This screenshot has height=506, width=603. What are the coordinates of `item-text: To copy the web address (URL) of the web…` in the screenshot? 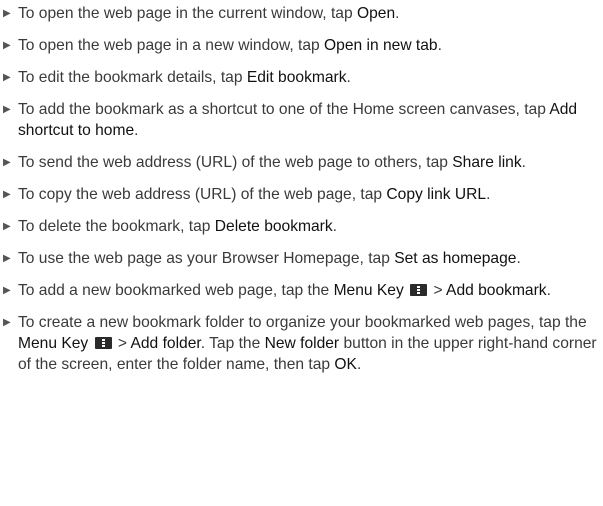 It's located at (202, 194).